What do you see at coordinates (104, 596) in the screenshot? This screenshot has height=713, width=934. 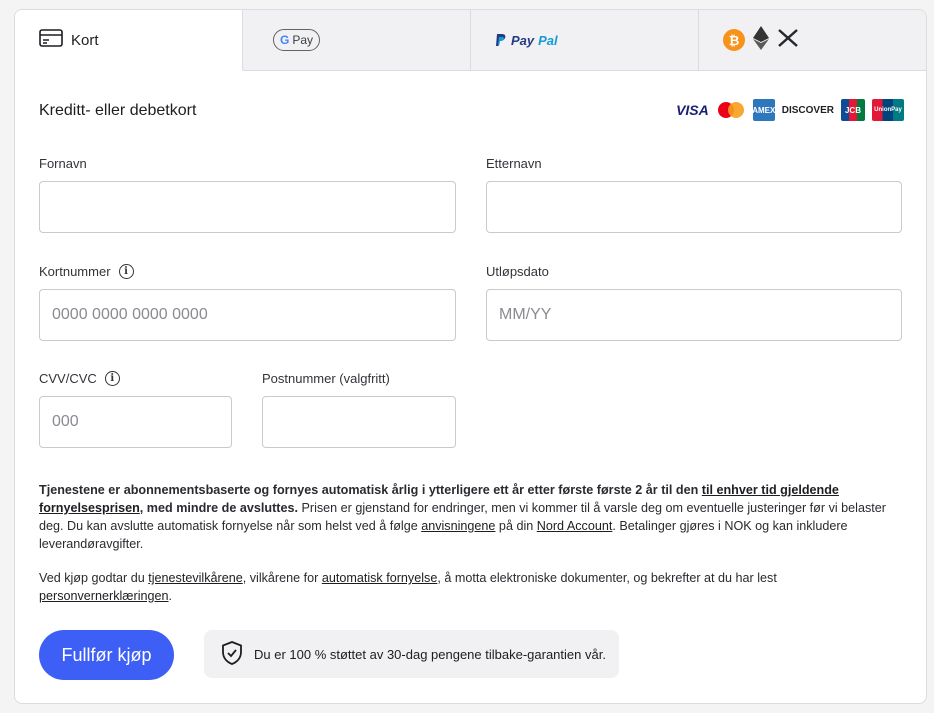 I see `privacy-policy-link: personvernerklæringen` at bounding box center [104, 596].